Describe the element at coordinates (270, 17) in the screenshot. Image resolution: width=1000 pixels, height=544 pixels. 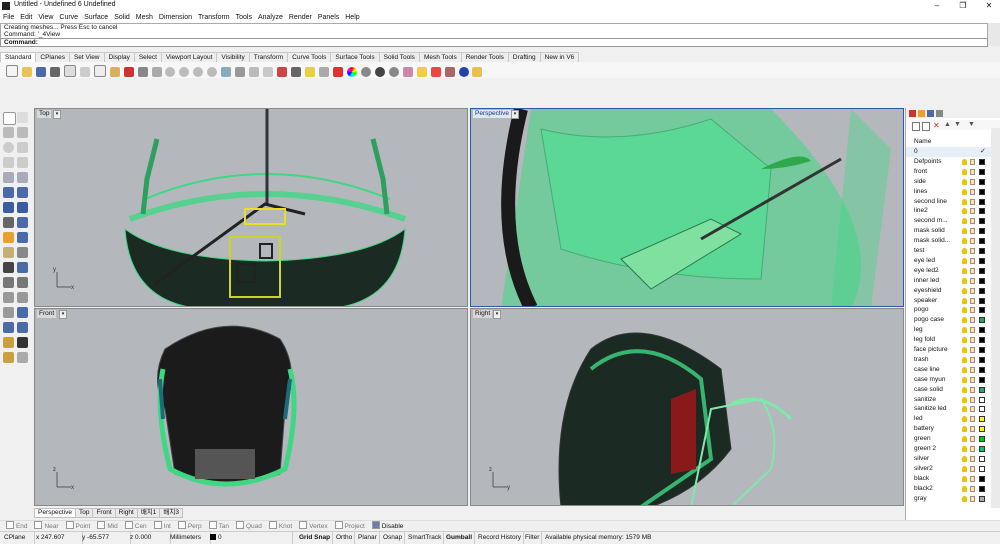
I see `menu-analyze: Analyze` at that location.